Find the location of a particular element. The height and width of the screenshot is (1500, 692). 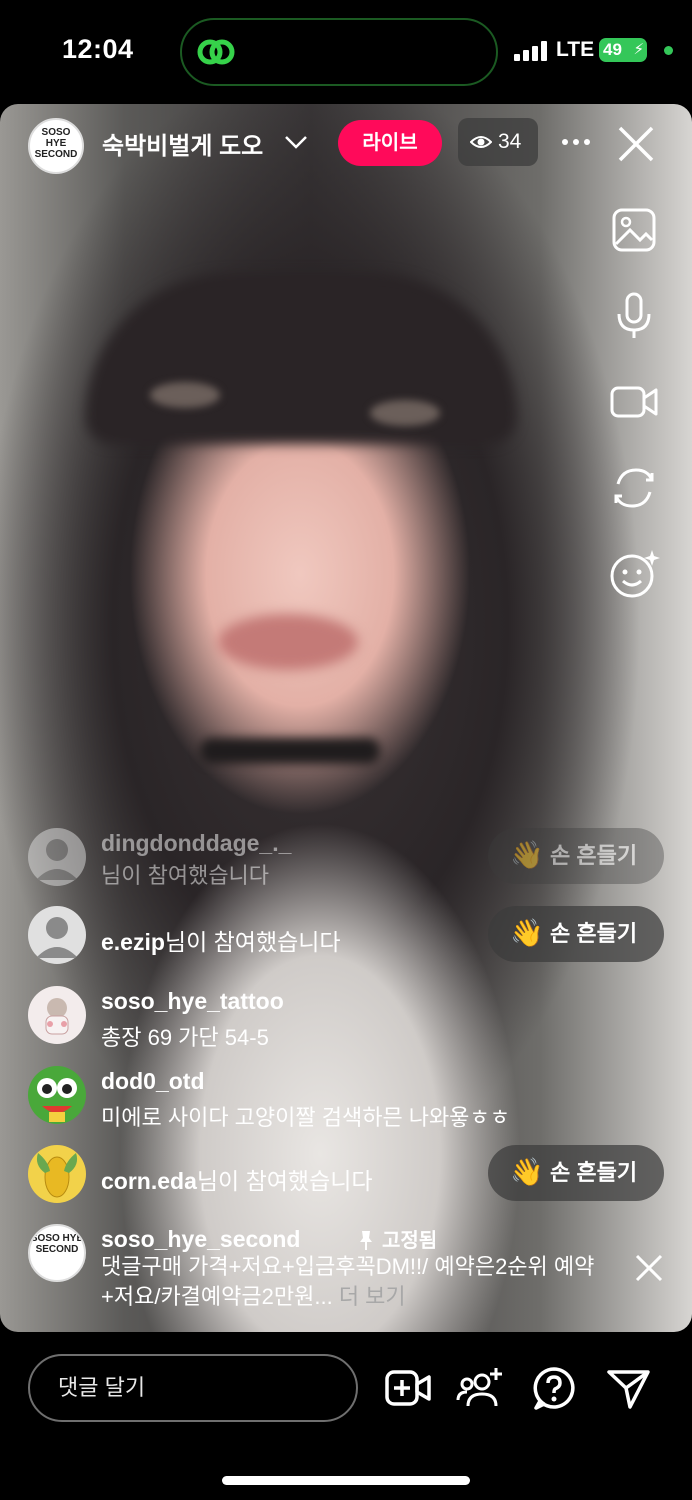

join-message: corn.eda님이 참여했습니다 is located at coordinates (237, 1179).